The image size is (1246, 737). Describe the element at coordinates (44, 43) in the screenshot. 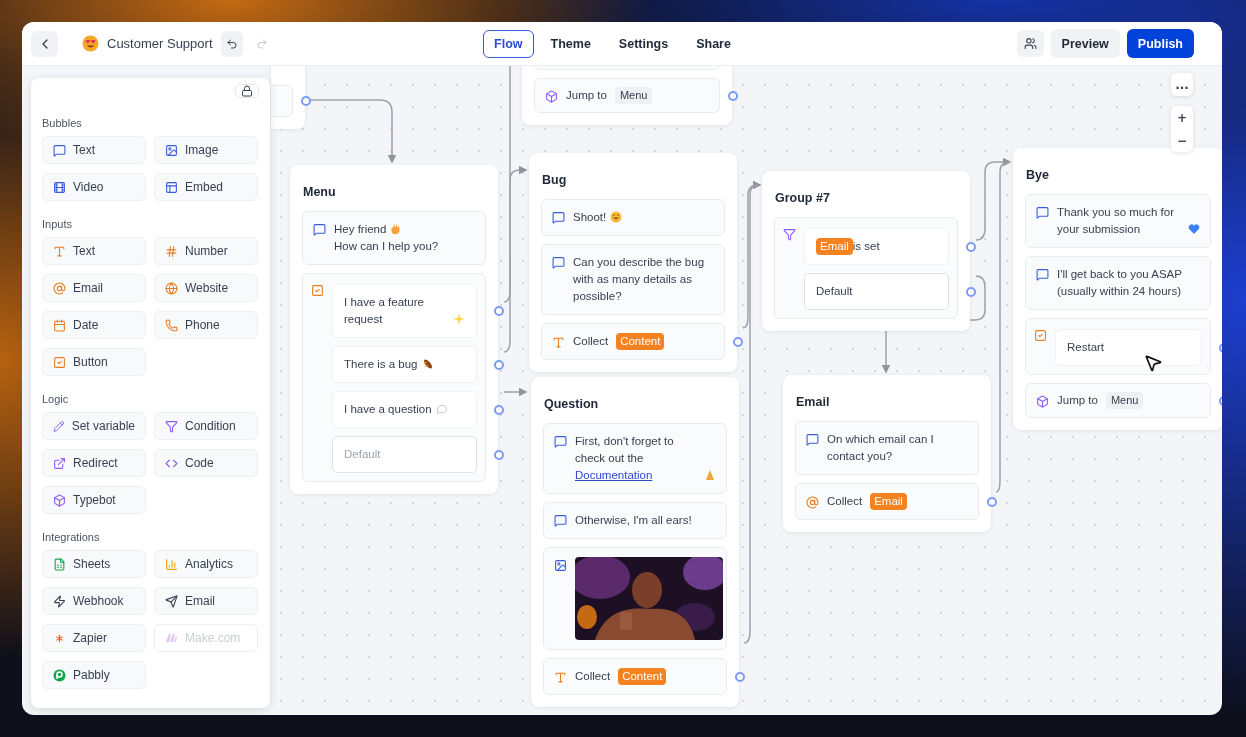

I see `back-button` at that location.